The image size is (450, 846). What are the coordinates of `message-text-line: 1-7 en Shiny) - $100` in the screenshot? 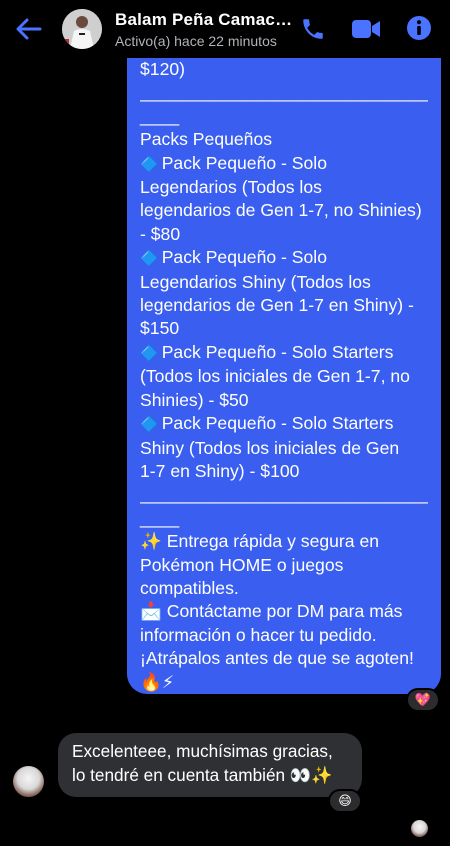 It's located at (220, 470).